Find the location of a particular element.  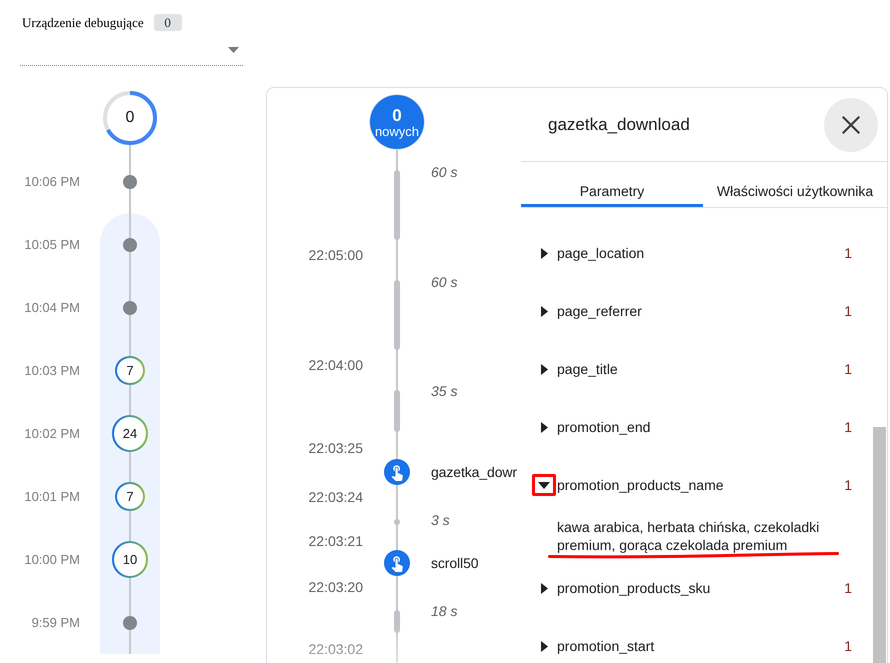

param-name: promotion_products_name is located at coordinates (640, 485).